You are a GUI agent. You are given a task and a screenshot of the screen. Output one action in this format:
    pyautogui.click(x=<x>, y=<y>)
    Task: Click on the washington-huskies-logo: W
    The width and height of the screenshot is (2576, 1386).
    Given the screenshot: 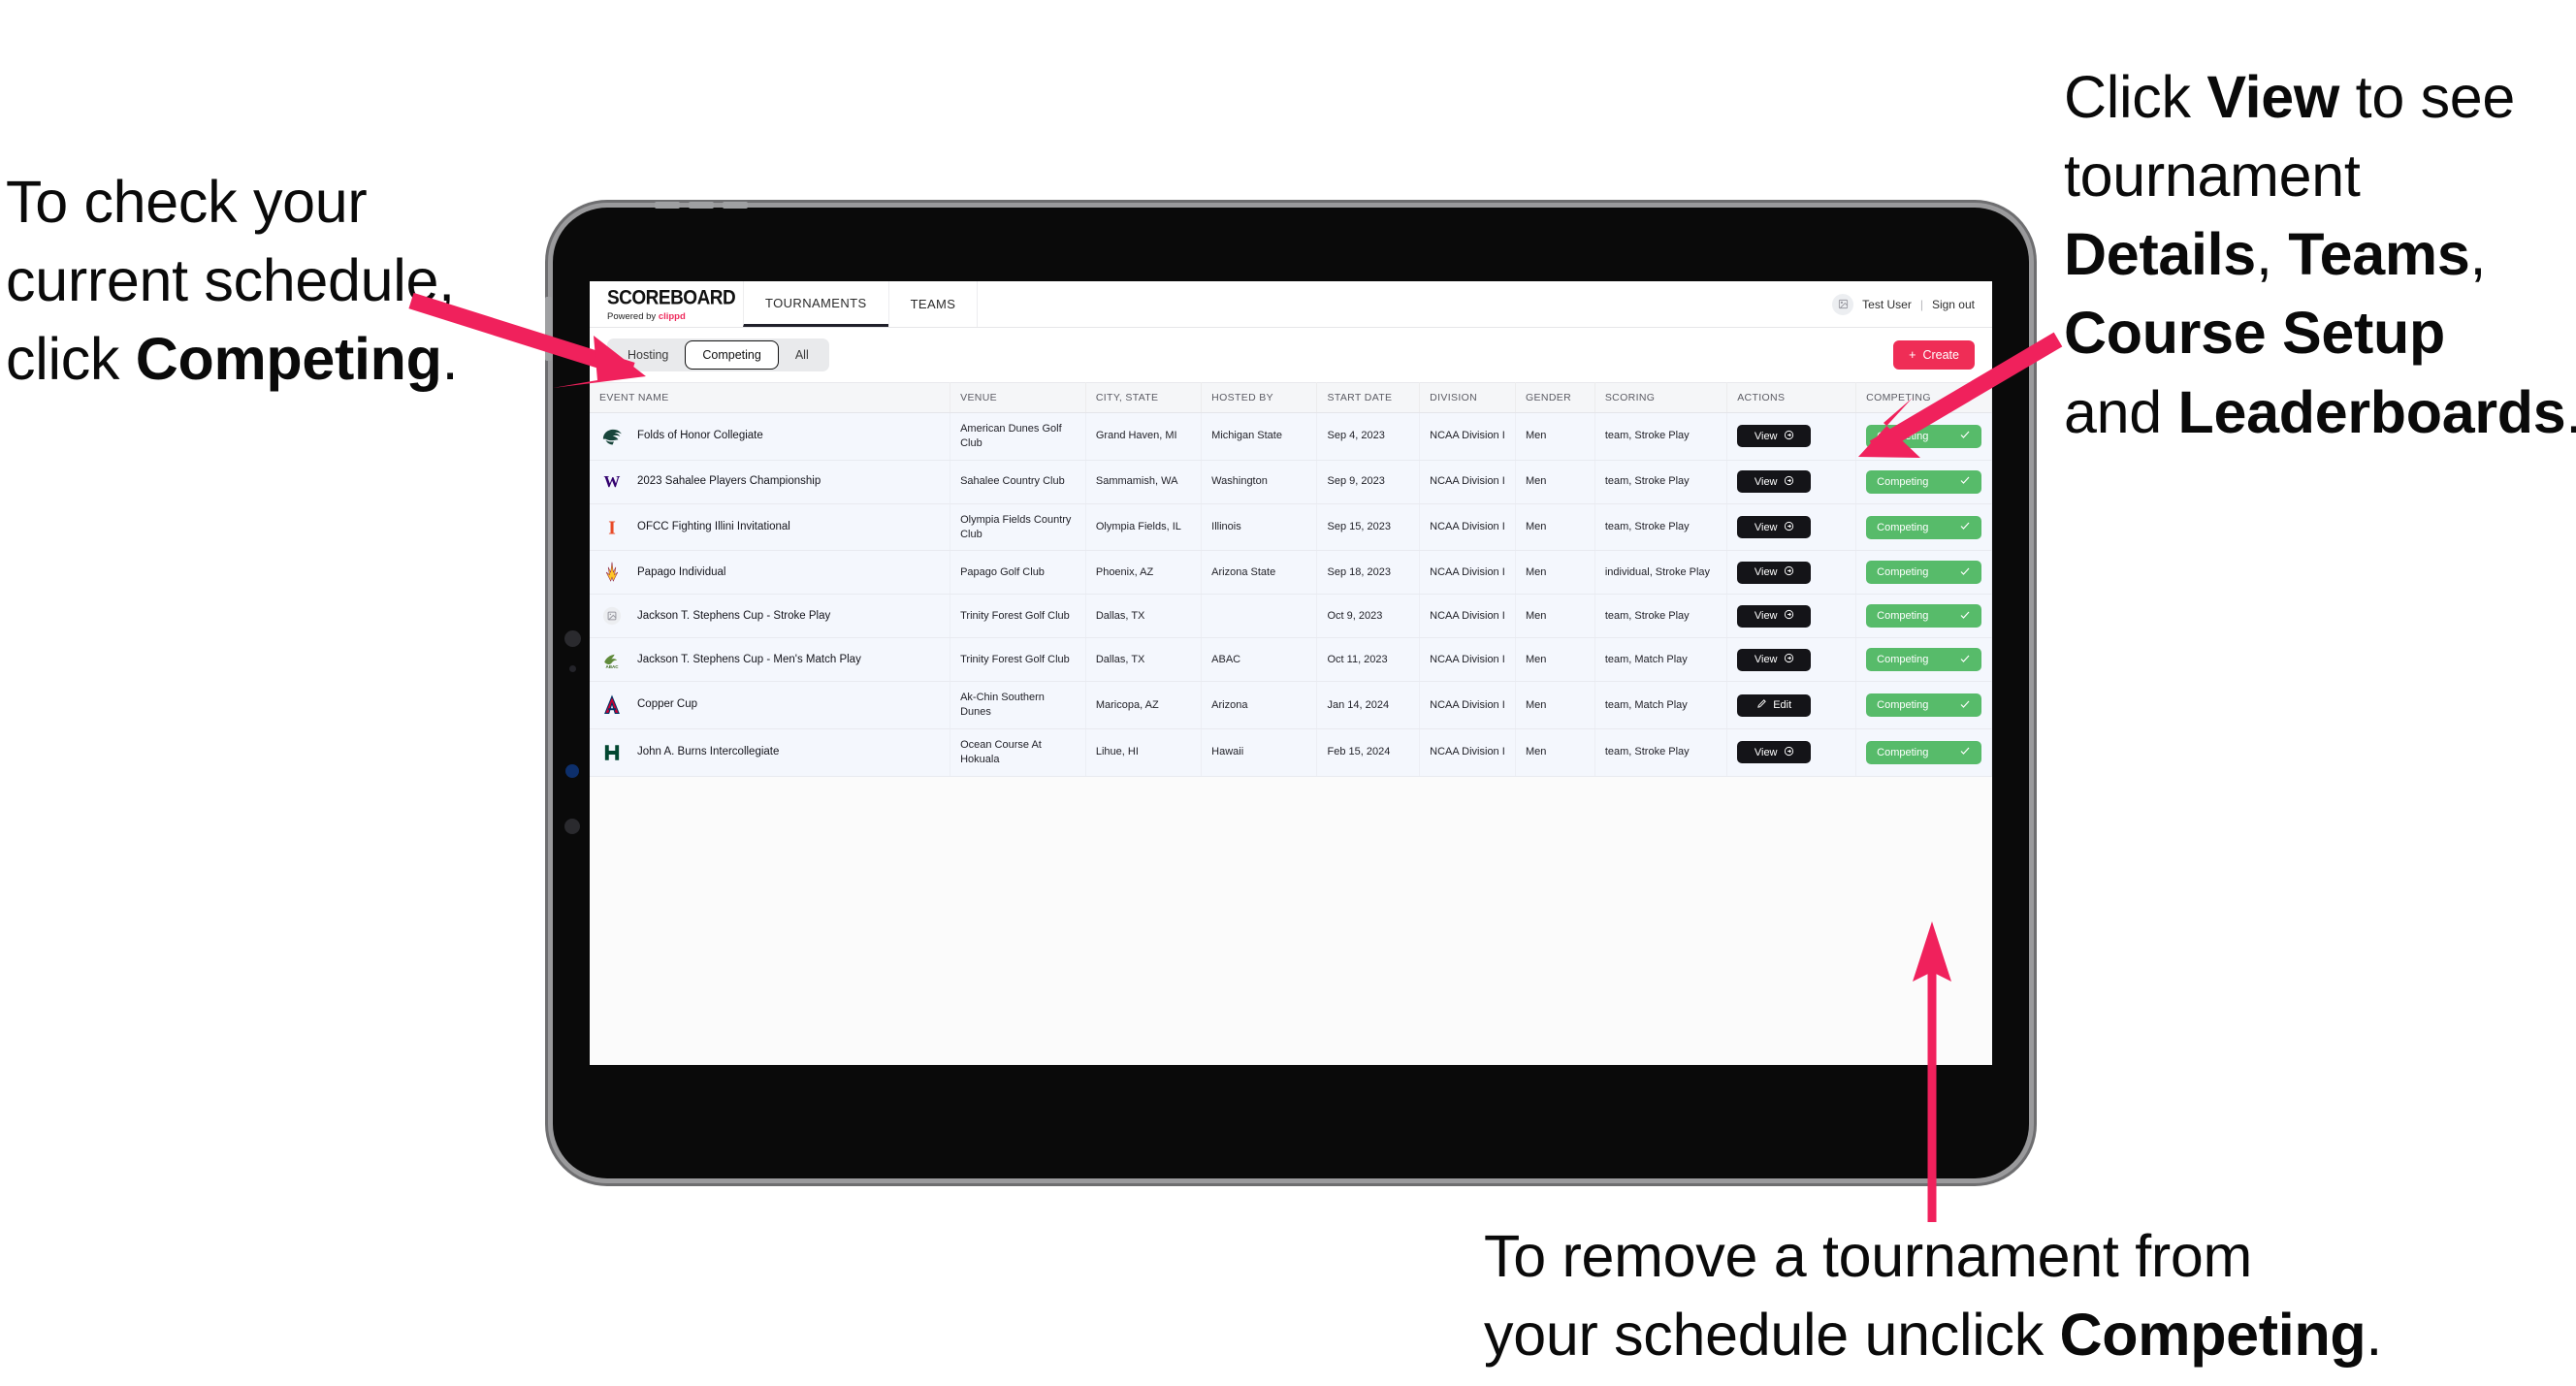 What is the action you would take?
    pyautogui.click(x=612, y=482)
    